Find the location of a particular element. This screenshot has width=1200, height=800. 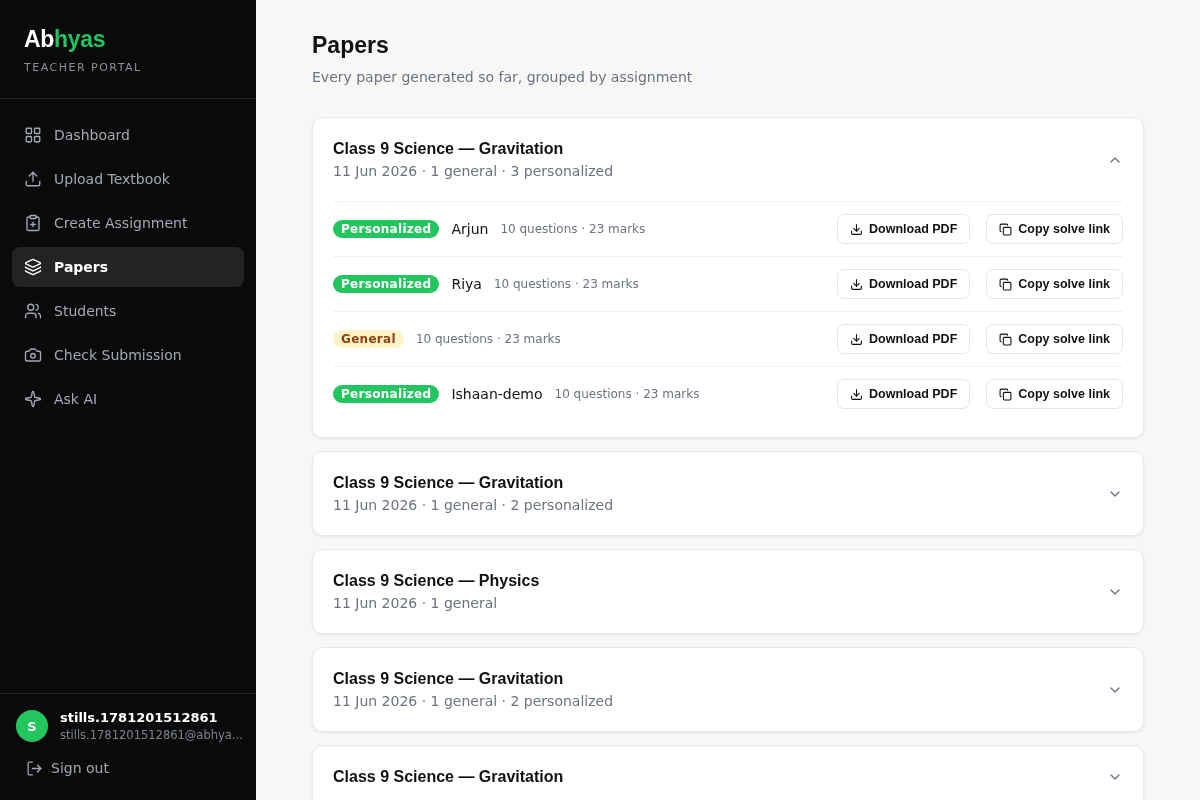

page-title: Papers is located at coordinates (351, 45).